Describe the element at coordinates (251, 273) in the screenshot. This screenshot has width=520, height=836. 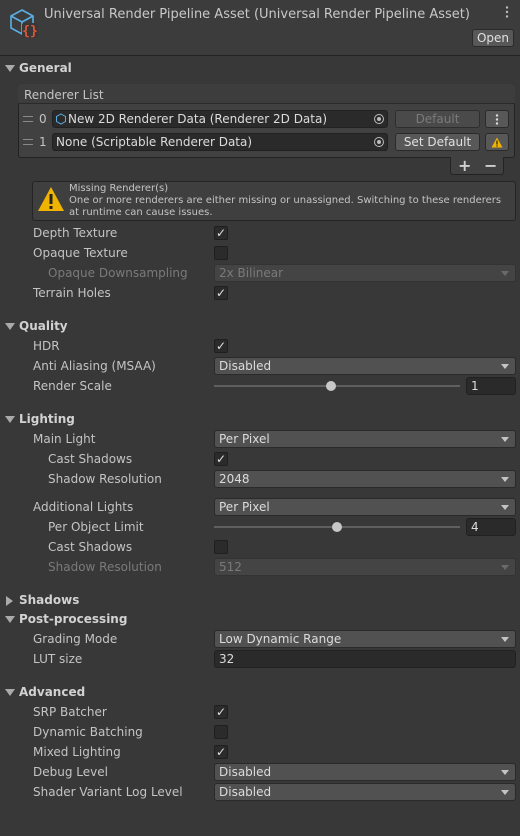
I see `opaque-downsampling-value: 2x Bilinear` at that location.